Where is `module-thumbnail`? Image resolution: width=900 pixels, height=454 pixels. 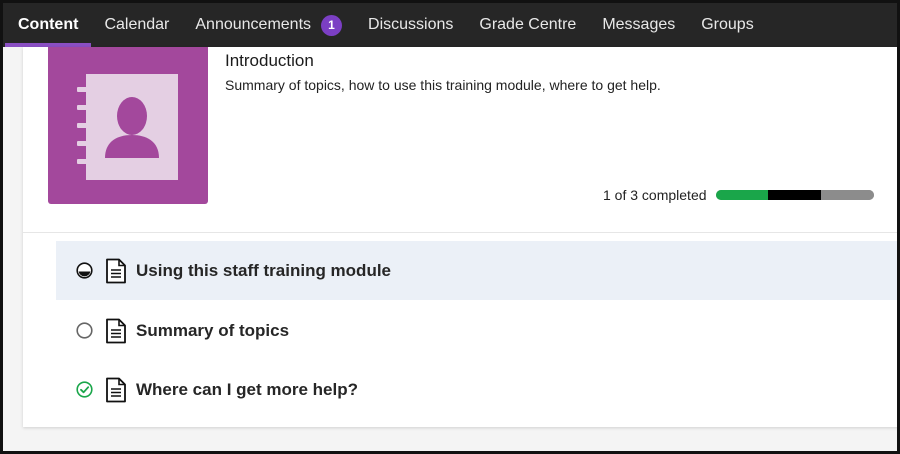
module-thumbnail is located at coordinates (128, 125).